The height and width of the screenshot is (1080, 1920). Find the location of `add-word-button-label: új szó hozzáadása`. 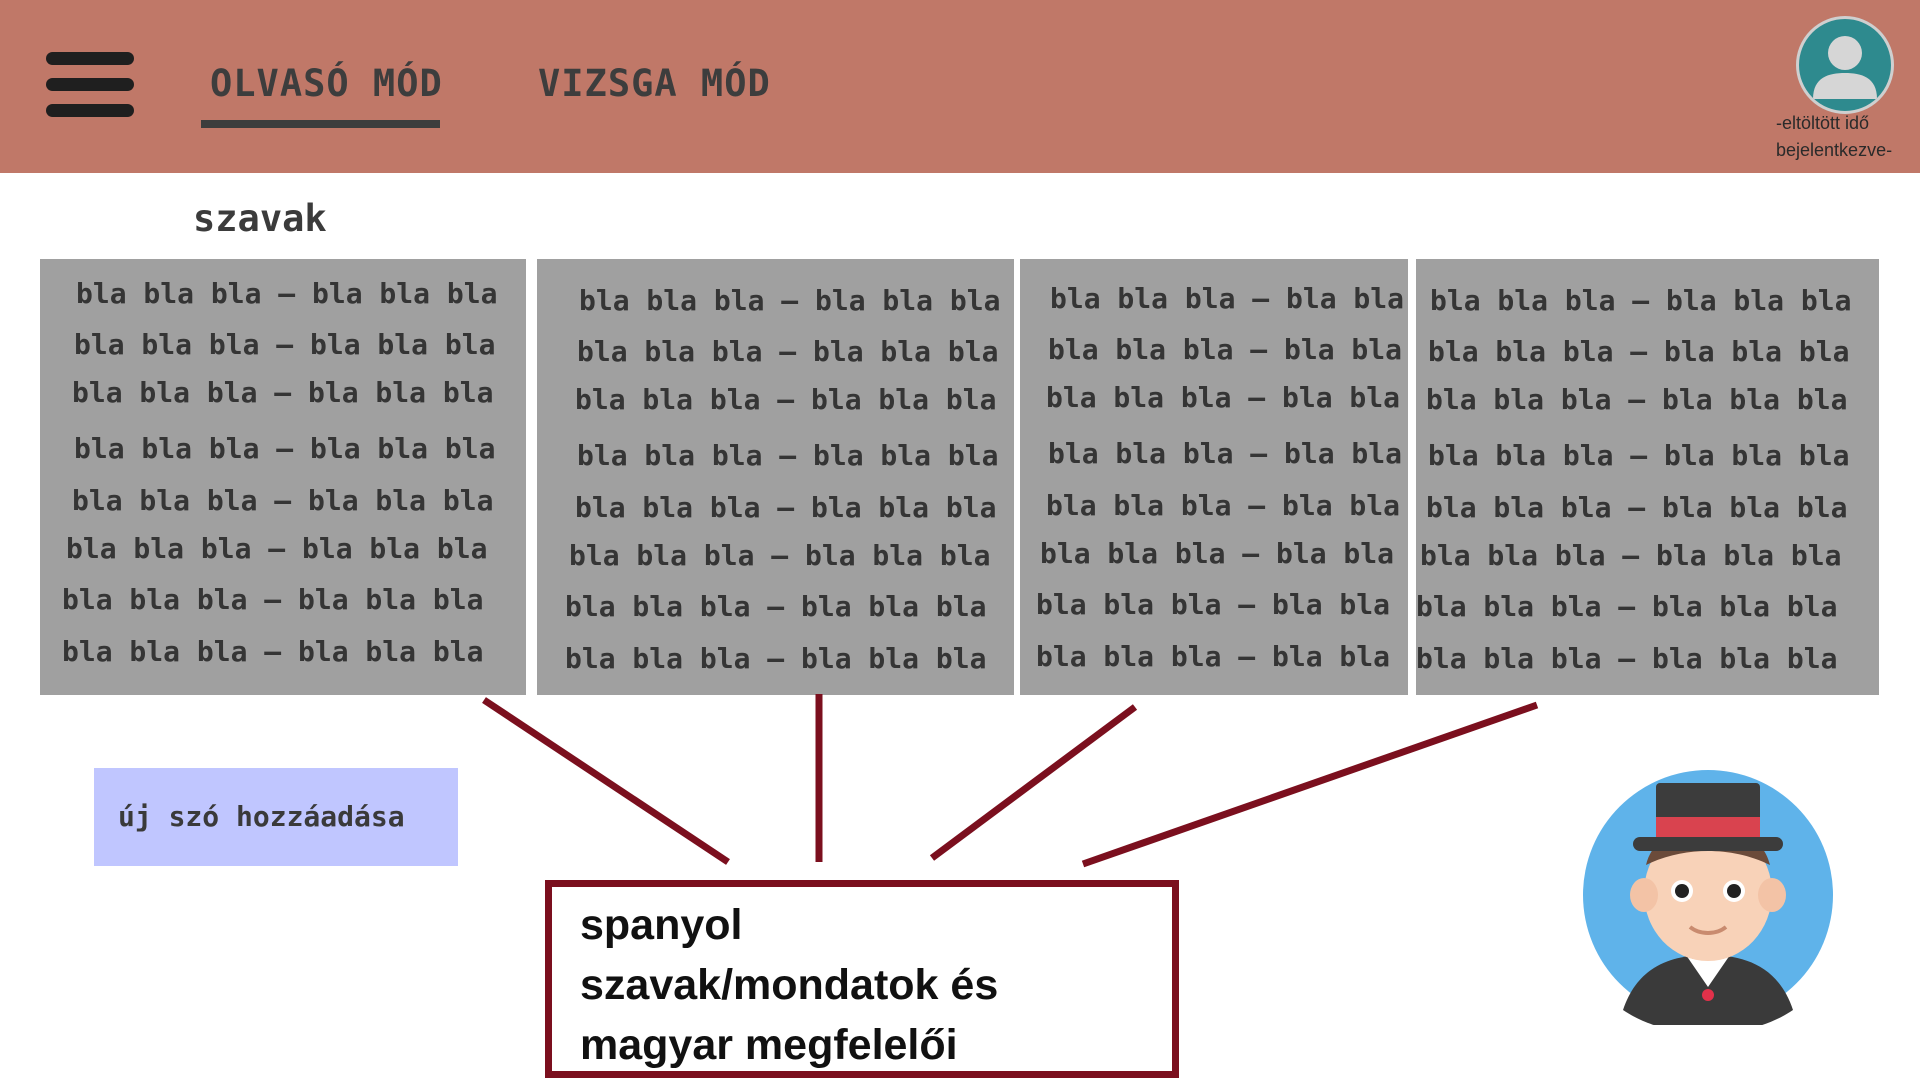

add-word-button-label: új szó hozzáadása is located at coordinates (261, 816).